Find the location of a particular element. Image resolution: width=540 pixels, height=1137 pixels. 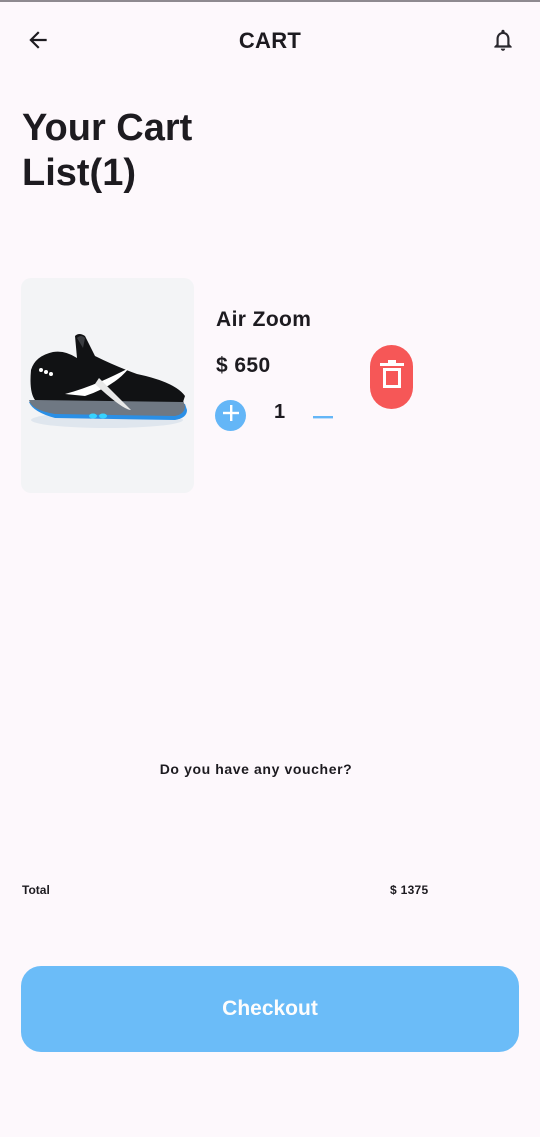

decrease-quantity-button is located at coordinates (323, 416).